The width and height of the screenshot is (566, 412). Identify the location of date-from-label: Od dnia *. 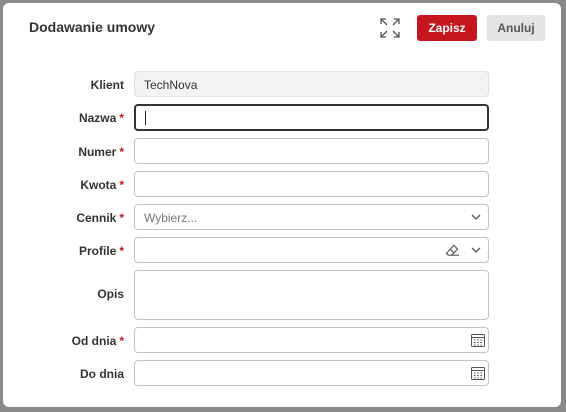
(97, 341).